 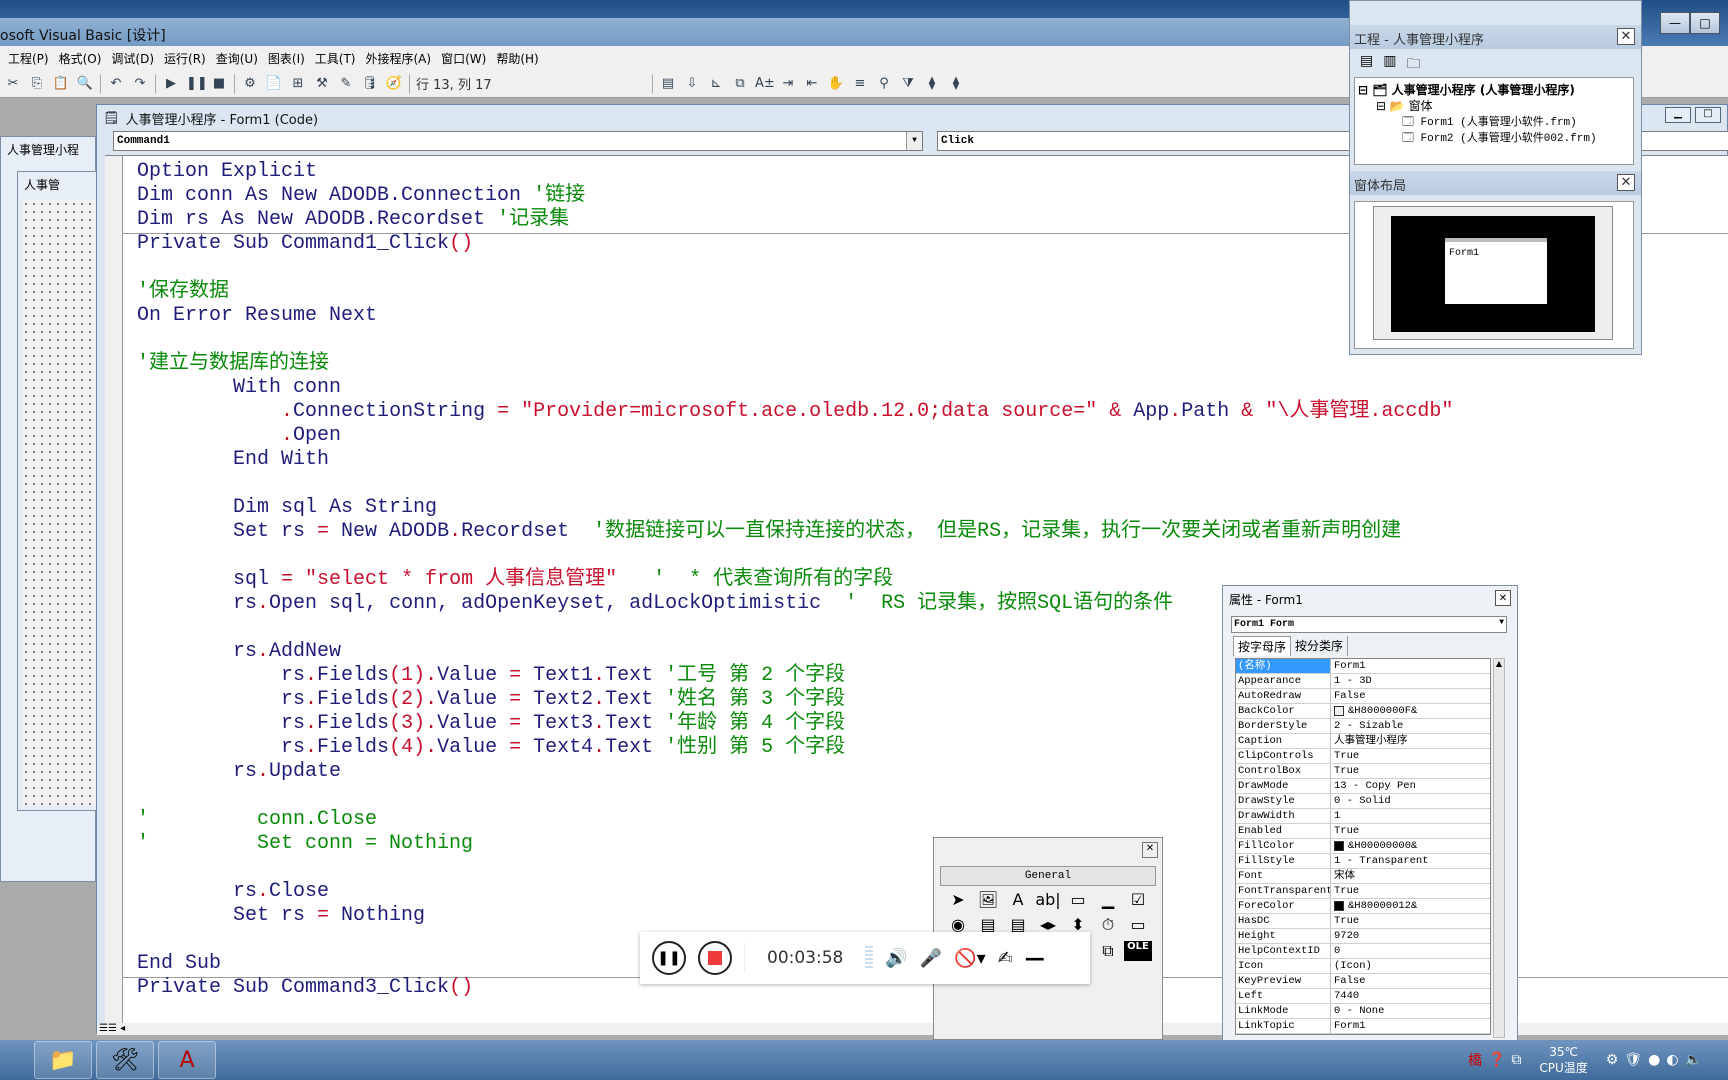 What do you see at coordinates (795, 316) in the screenshot?
I see `code-line: On Error Resume Next` at bounding box center [795, 316].